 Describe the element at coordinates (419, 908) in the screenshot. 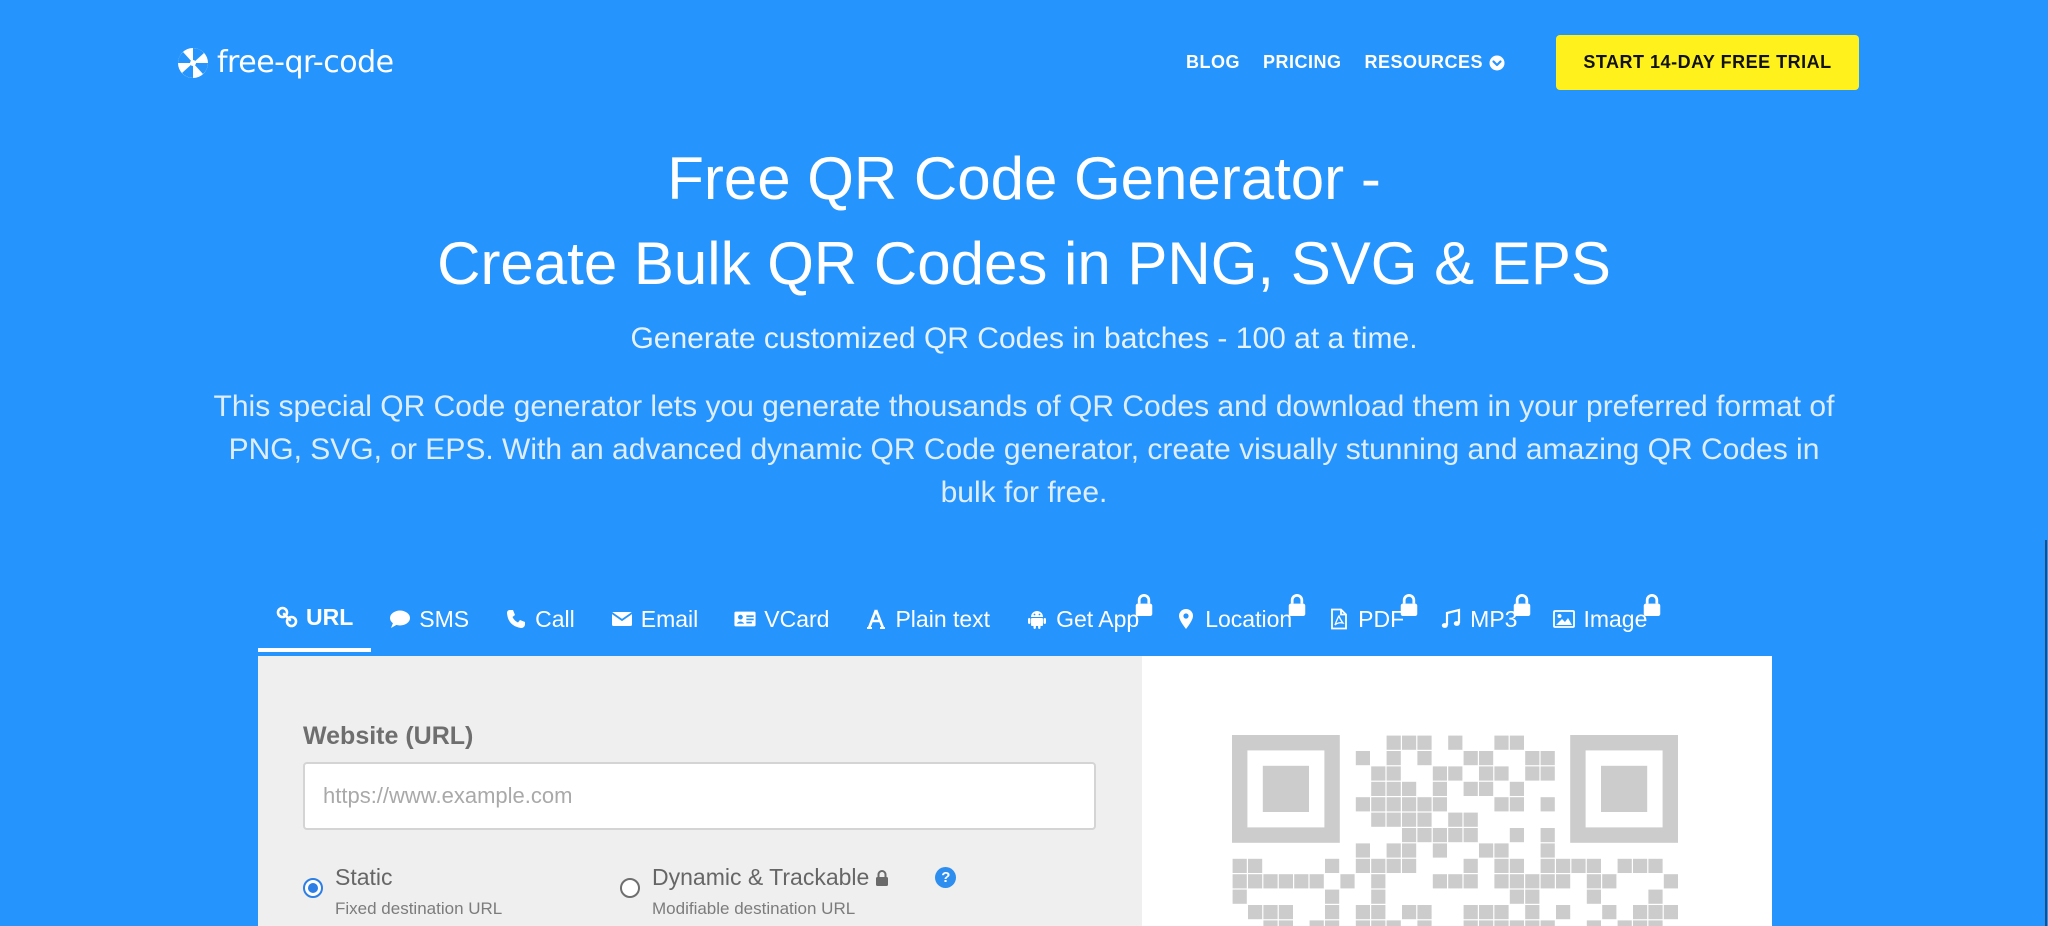

I see `static-subtitle: Fixed destination URL` at that location.